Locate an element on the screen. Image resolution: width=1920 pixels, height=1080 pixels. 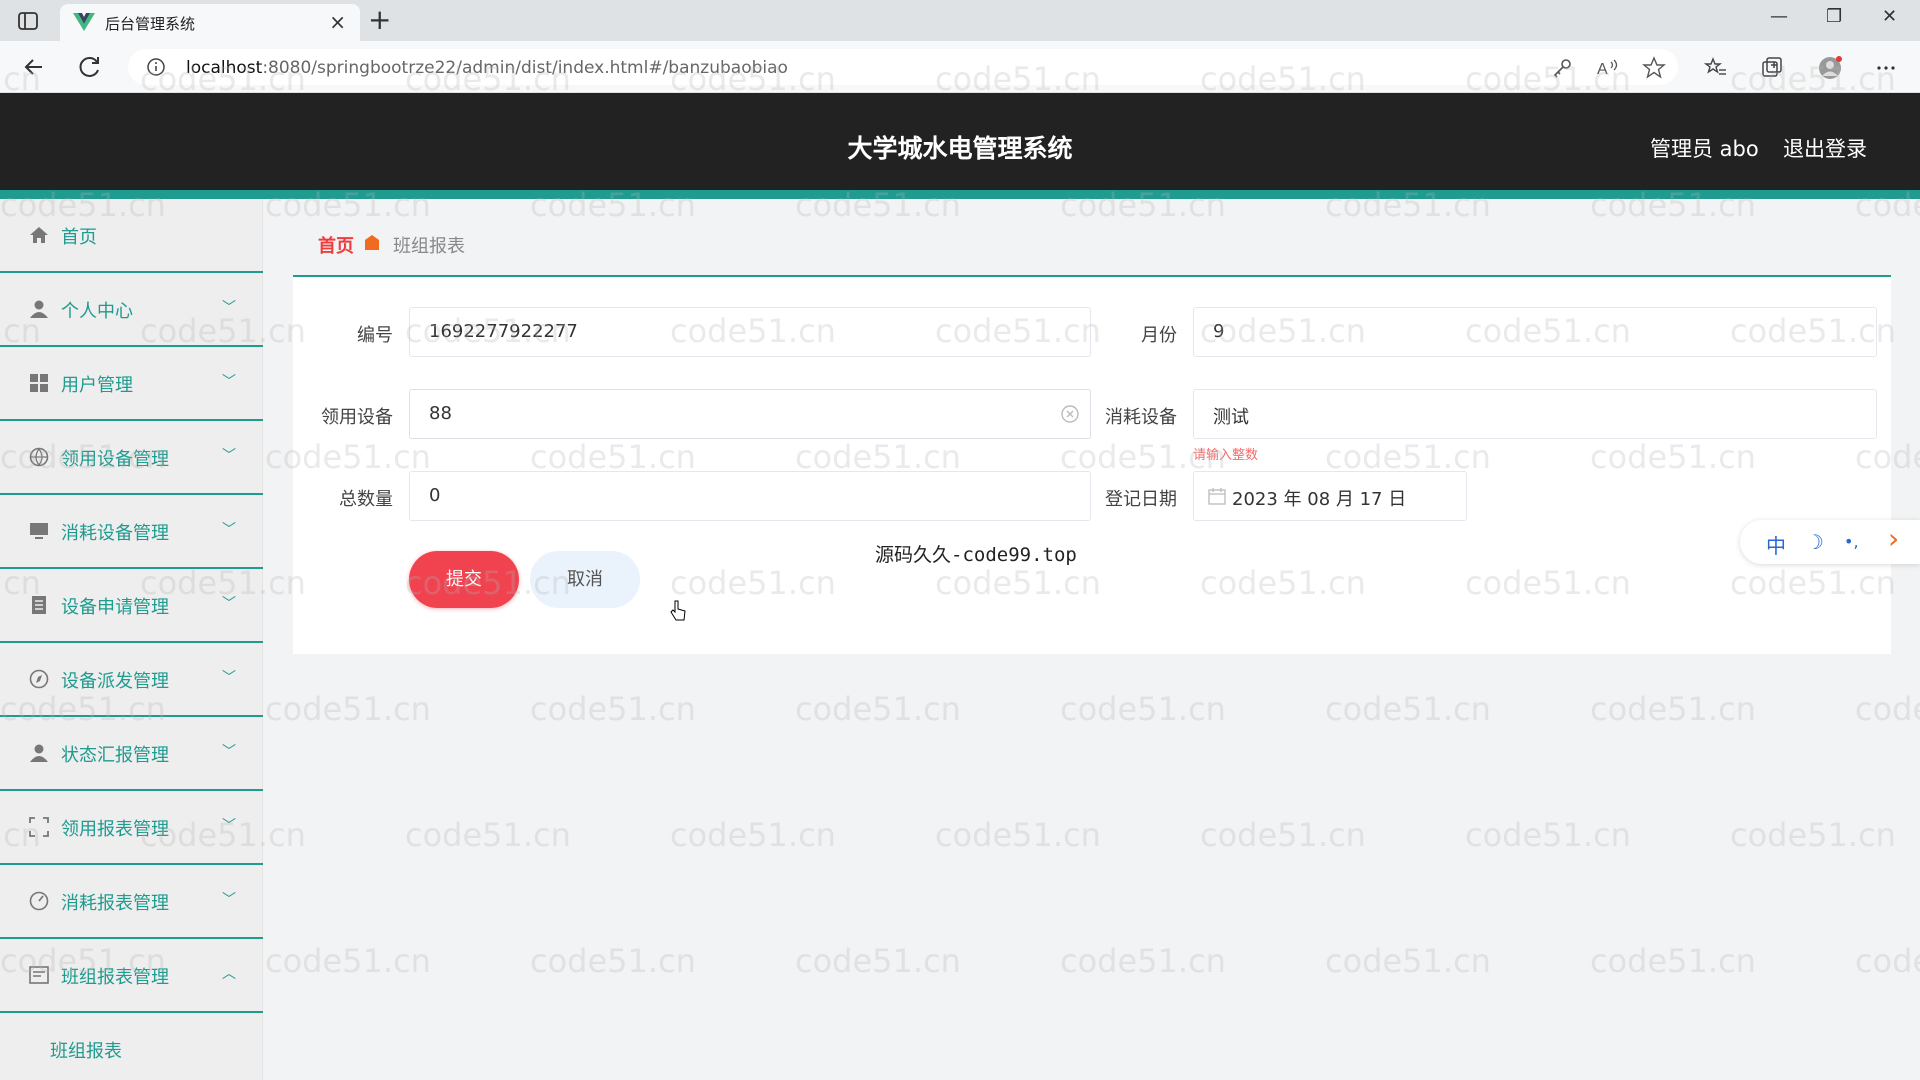
bianhao-value: 1692277922277 is located at coordinates (503, 331).